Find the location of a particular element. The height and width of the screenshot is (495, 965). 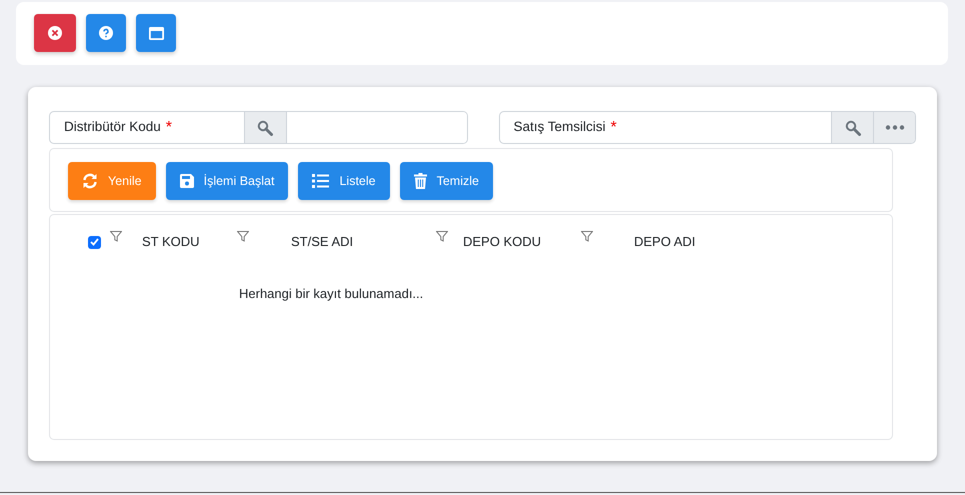

toolbar-button: İşlemi Başlat is located at coordinates (227, 181).